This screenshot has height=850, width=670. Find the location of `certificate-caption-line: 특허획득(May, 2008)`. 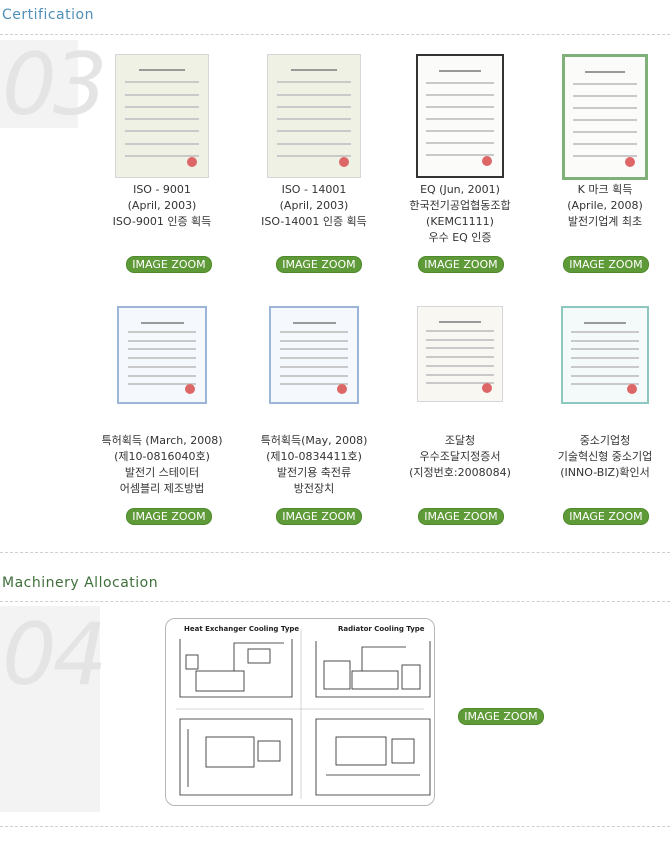

certificate-caption-line: 특허획득(May, 2008) is located at coordinates (314, 440).